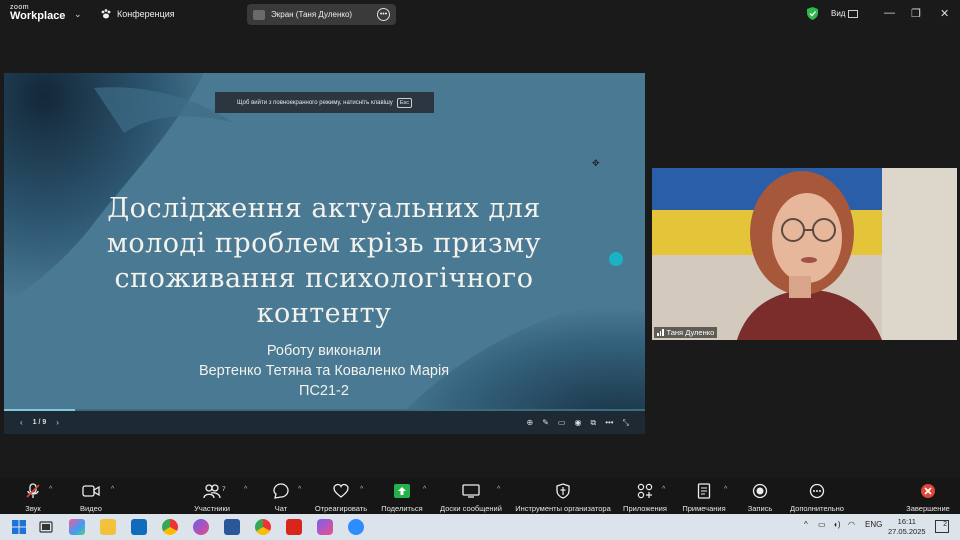  What do you see at coordinates (91, 508) in the screenshot?
I see `video-label: Видео` at bounding box center [91, 508].